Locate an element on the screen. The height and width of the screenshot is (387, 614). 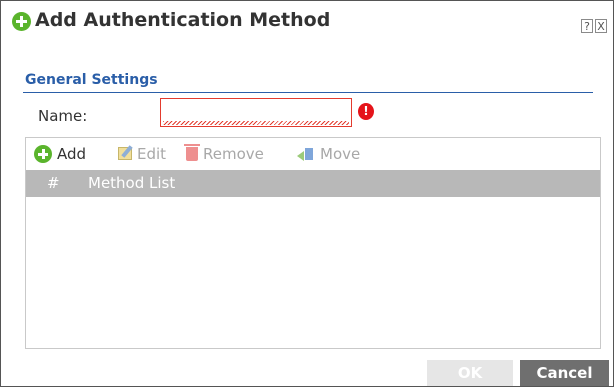
add-button: Add is located at coordinates (60, 154).